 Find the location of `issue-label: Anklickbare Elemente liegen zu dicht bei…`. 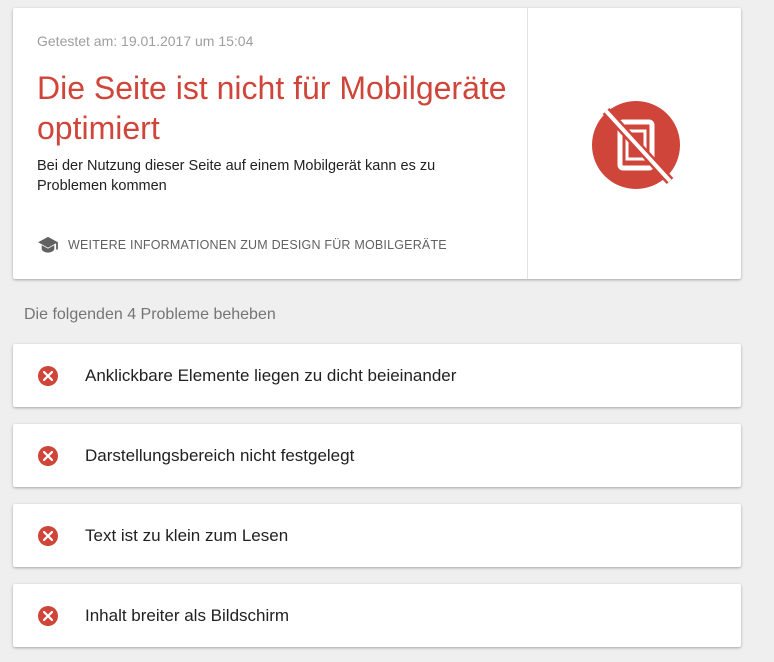

issue-label: Anklickbare Elemente liegen zu dicht bei… is located at coordinates (271, 375).